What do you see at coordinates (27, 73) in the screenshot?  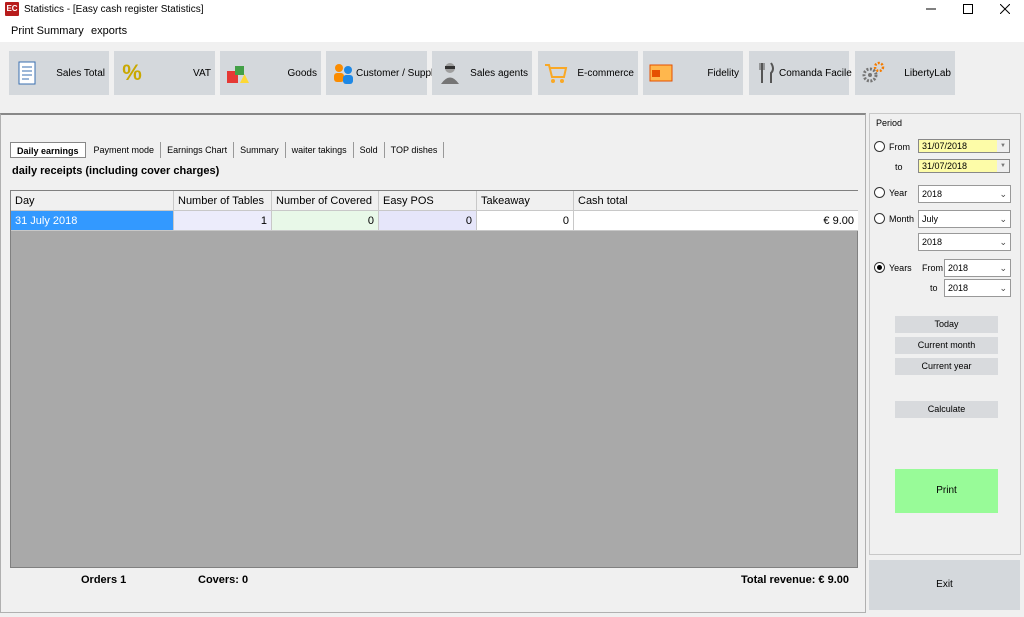 I see `document-icon` at bounding box center [27, 73].